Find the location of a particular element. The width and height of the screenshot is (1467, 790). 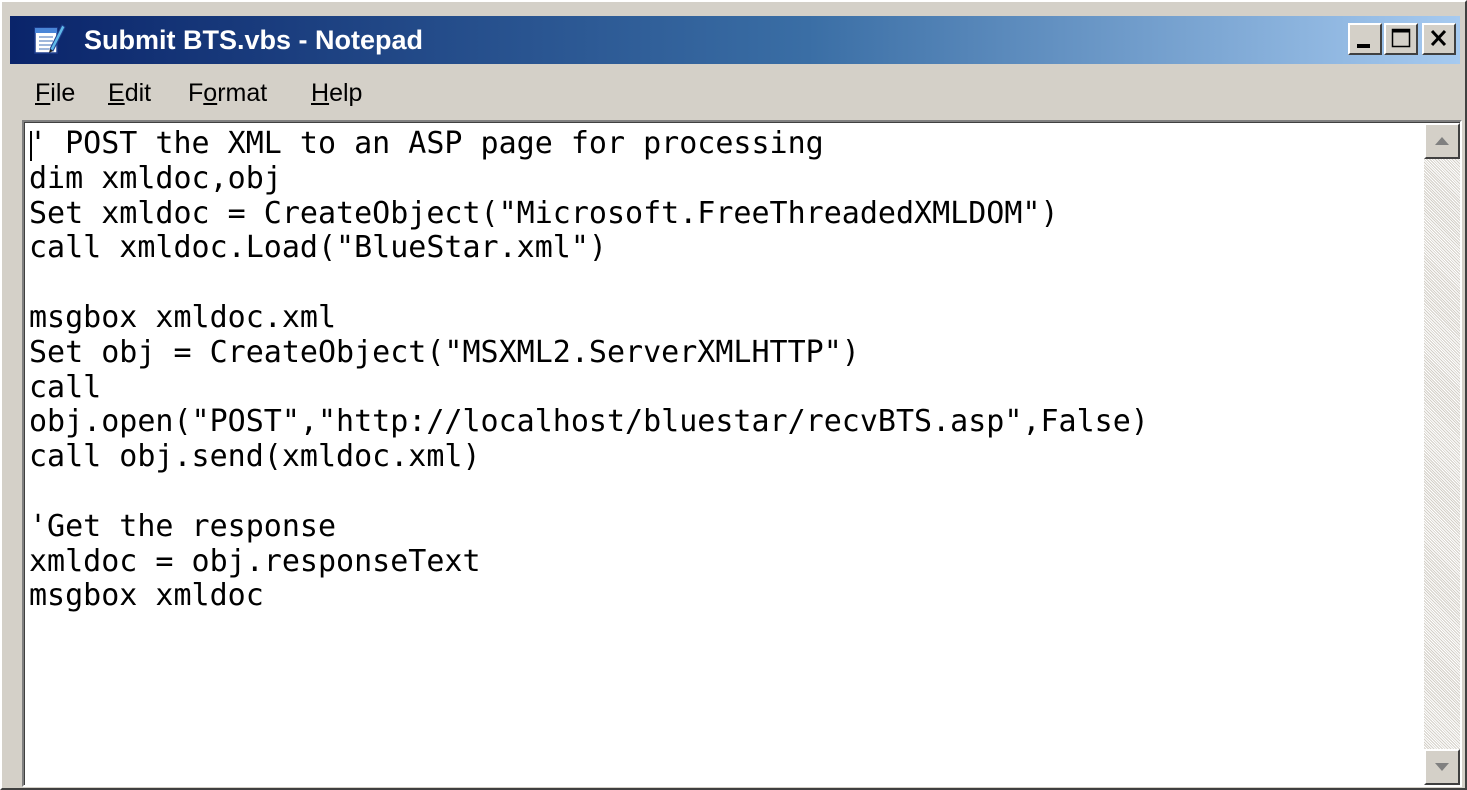

menu-help: Help is located at coordinates (336, 93).